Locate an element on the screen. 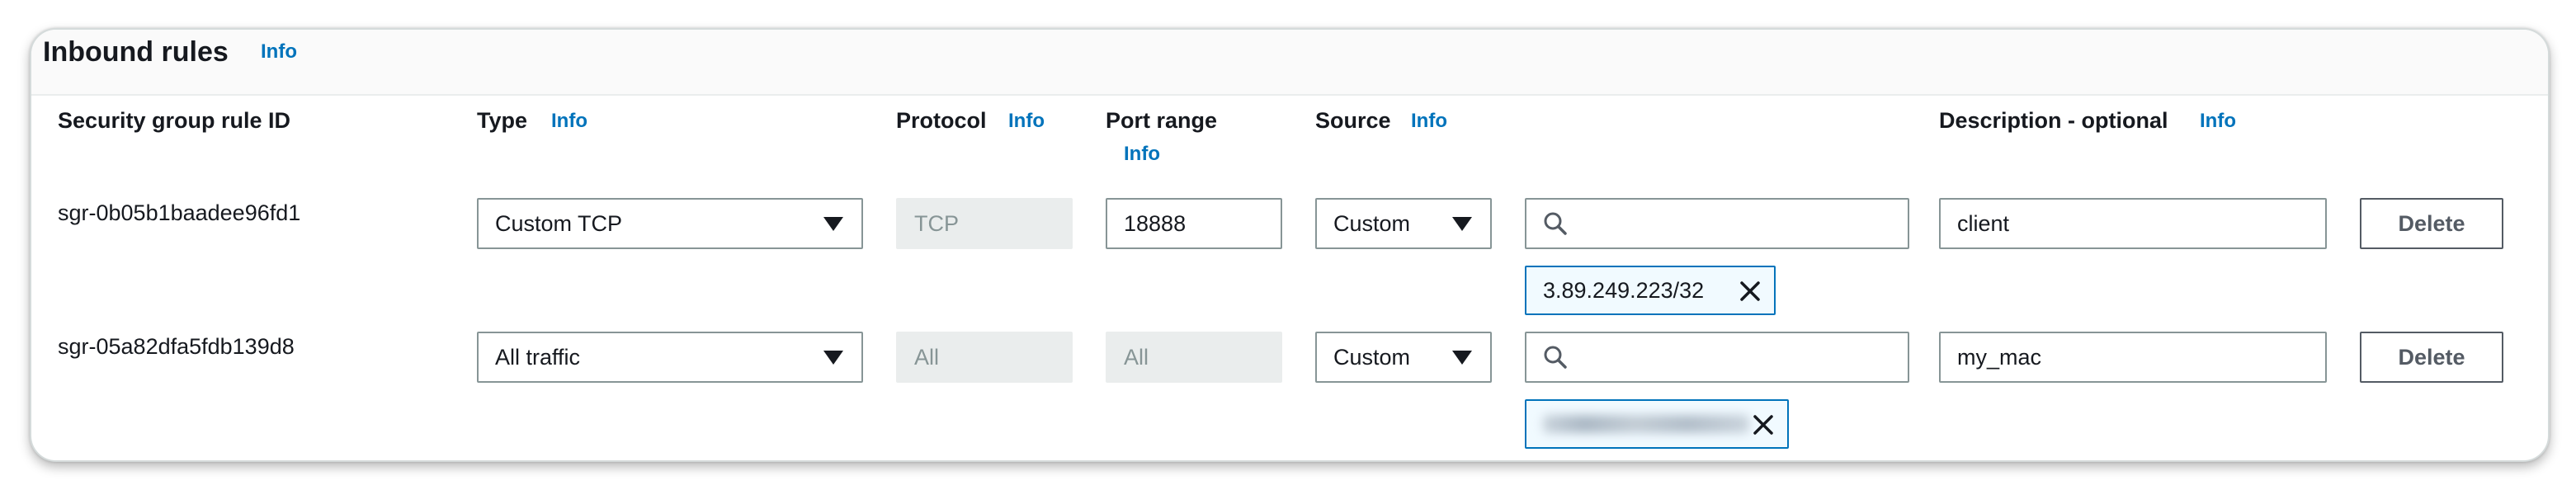  type-select-value: All traffic is located at coordinates (538, 358).